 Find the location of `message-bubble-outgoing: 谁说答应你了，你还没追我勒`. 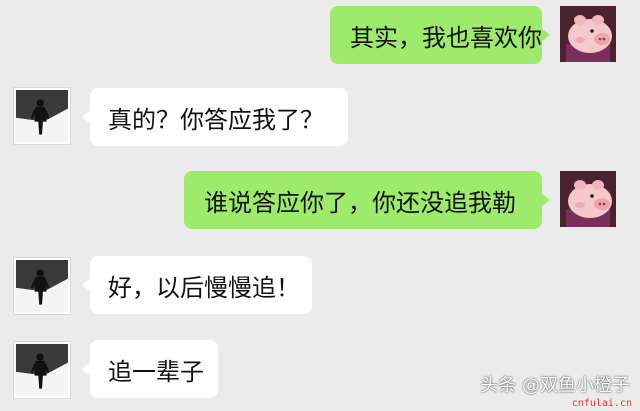

message-bubble-outgoing: 谁说答应你了，你还没追我勒 is located at coordinates (367, 200).